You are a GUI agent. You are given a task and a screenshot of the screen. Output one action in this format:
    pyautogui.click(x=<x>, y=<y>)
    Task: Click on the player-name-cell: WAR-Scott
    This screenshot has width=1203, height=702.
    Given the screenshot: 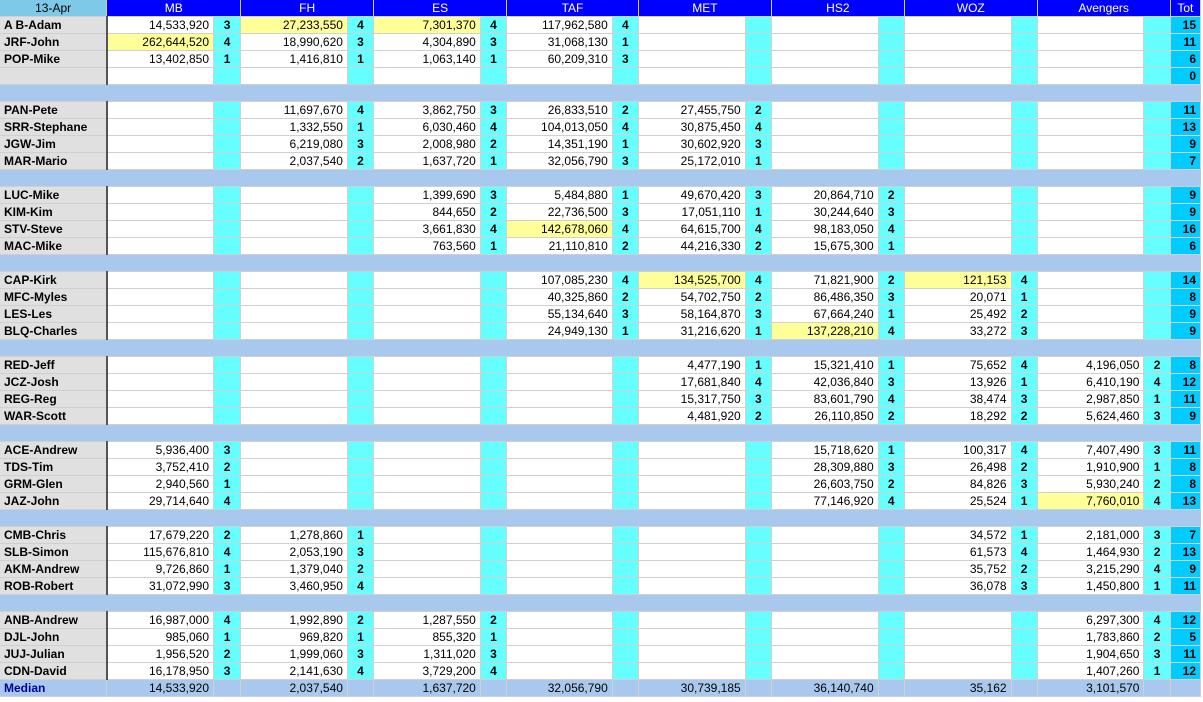 What is the action you would take?
    pyautogui.click(x=54, y=416)
    